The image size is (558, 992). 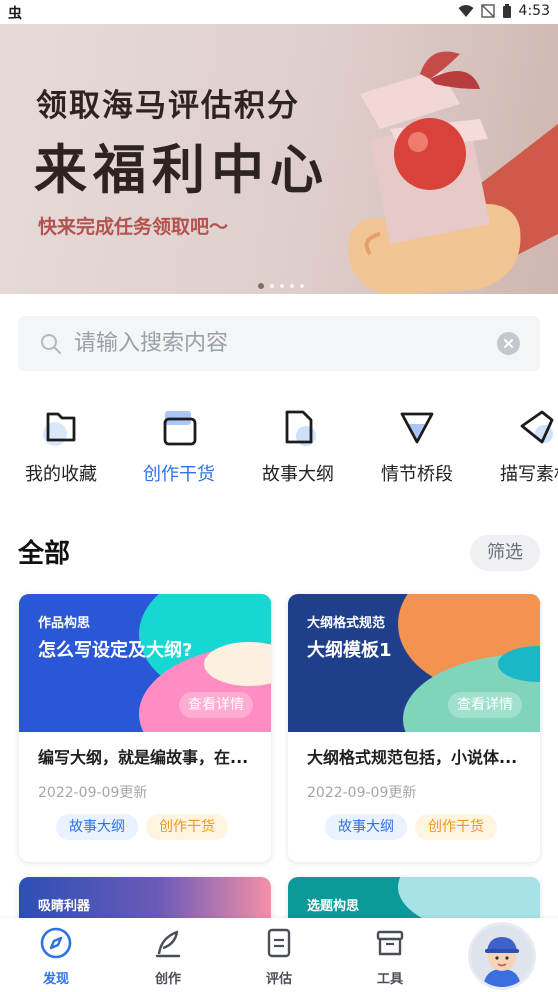 What do you see at coordinates (167, 979) in the screenshot?
I see `nav-label: 创作` at bounding box center [167, 979].